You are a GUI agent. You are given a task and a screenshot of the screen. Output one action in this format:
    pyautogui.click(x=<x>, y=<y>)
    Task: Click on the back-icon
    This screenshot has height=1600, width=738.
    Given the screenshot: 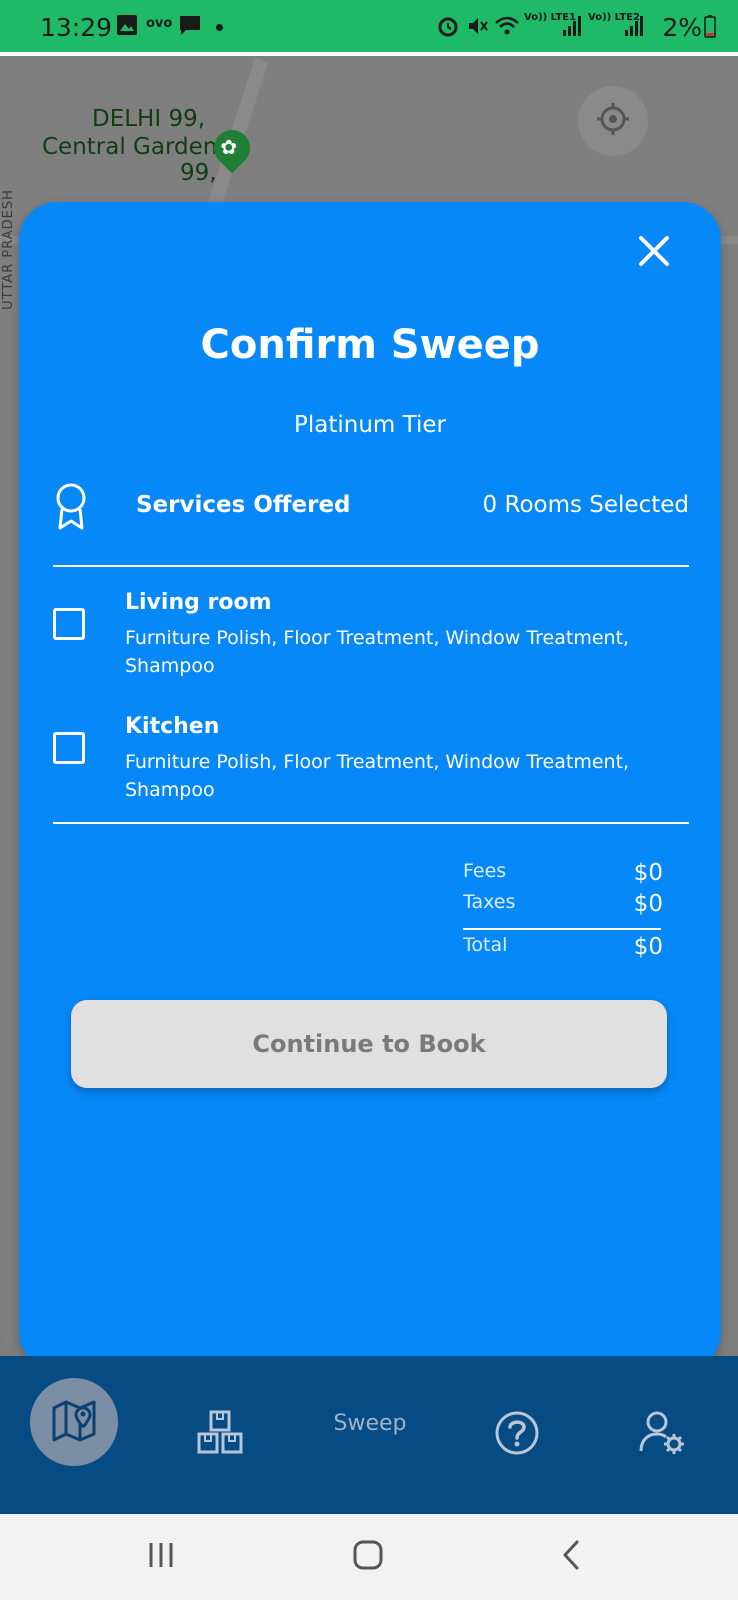 What is the action you would take?
    pyautogui.click(x=571, y=1557)
    